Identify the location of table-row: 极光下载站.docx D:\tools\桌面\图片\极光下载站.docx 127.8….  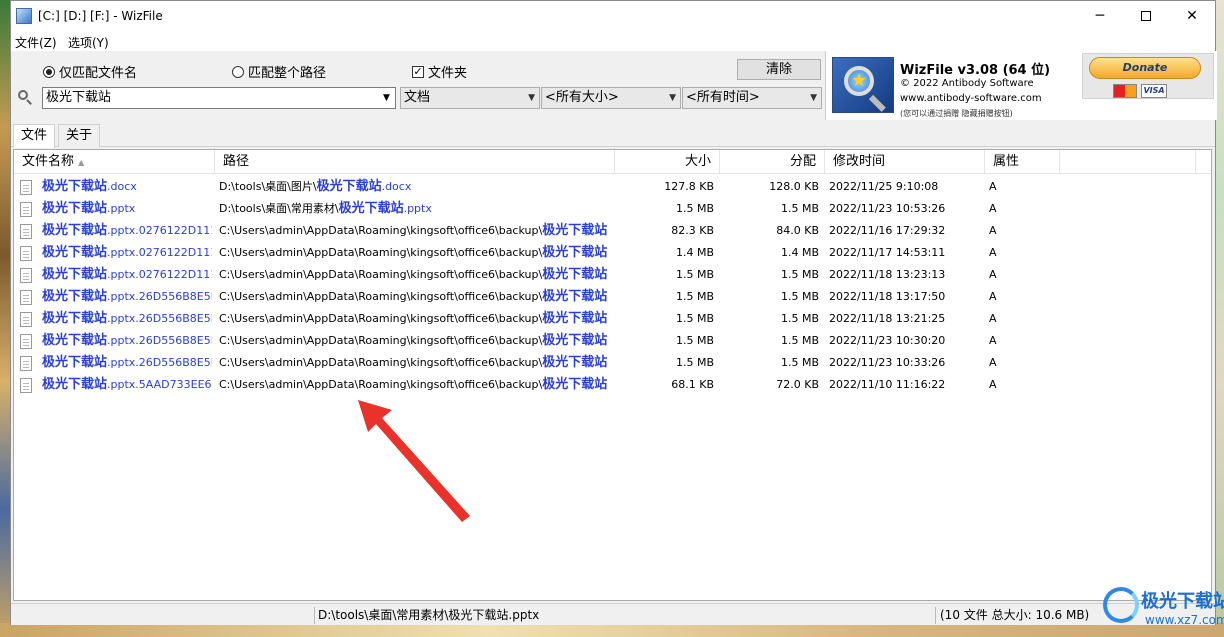
(612, 187).